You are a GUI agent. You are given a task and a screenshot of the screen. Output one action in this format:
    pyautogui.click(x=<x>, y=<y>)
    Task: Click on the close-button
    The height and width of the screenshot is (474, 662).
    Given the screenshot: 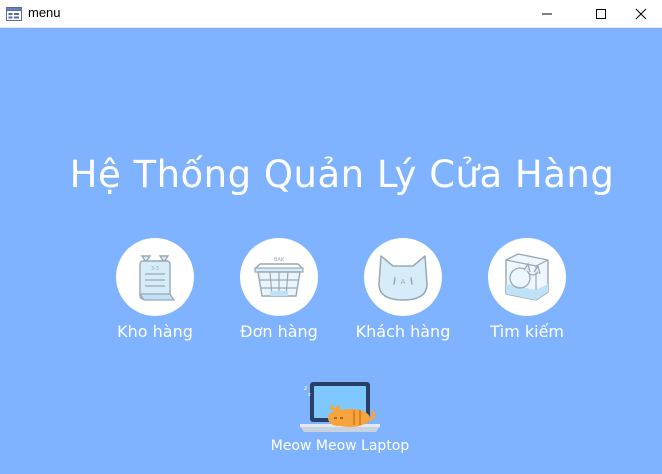 What is the action you would take?
    pyautogui.click(x=640, y=13)
    